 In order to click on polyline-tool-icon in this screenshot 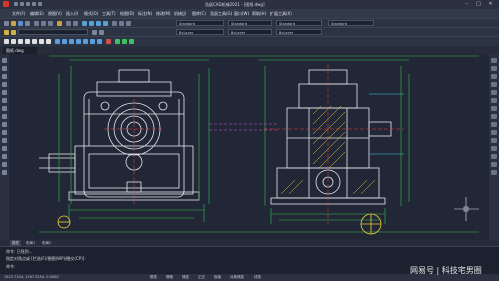, I will do `click(4, 76)`.